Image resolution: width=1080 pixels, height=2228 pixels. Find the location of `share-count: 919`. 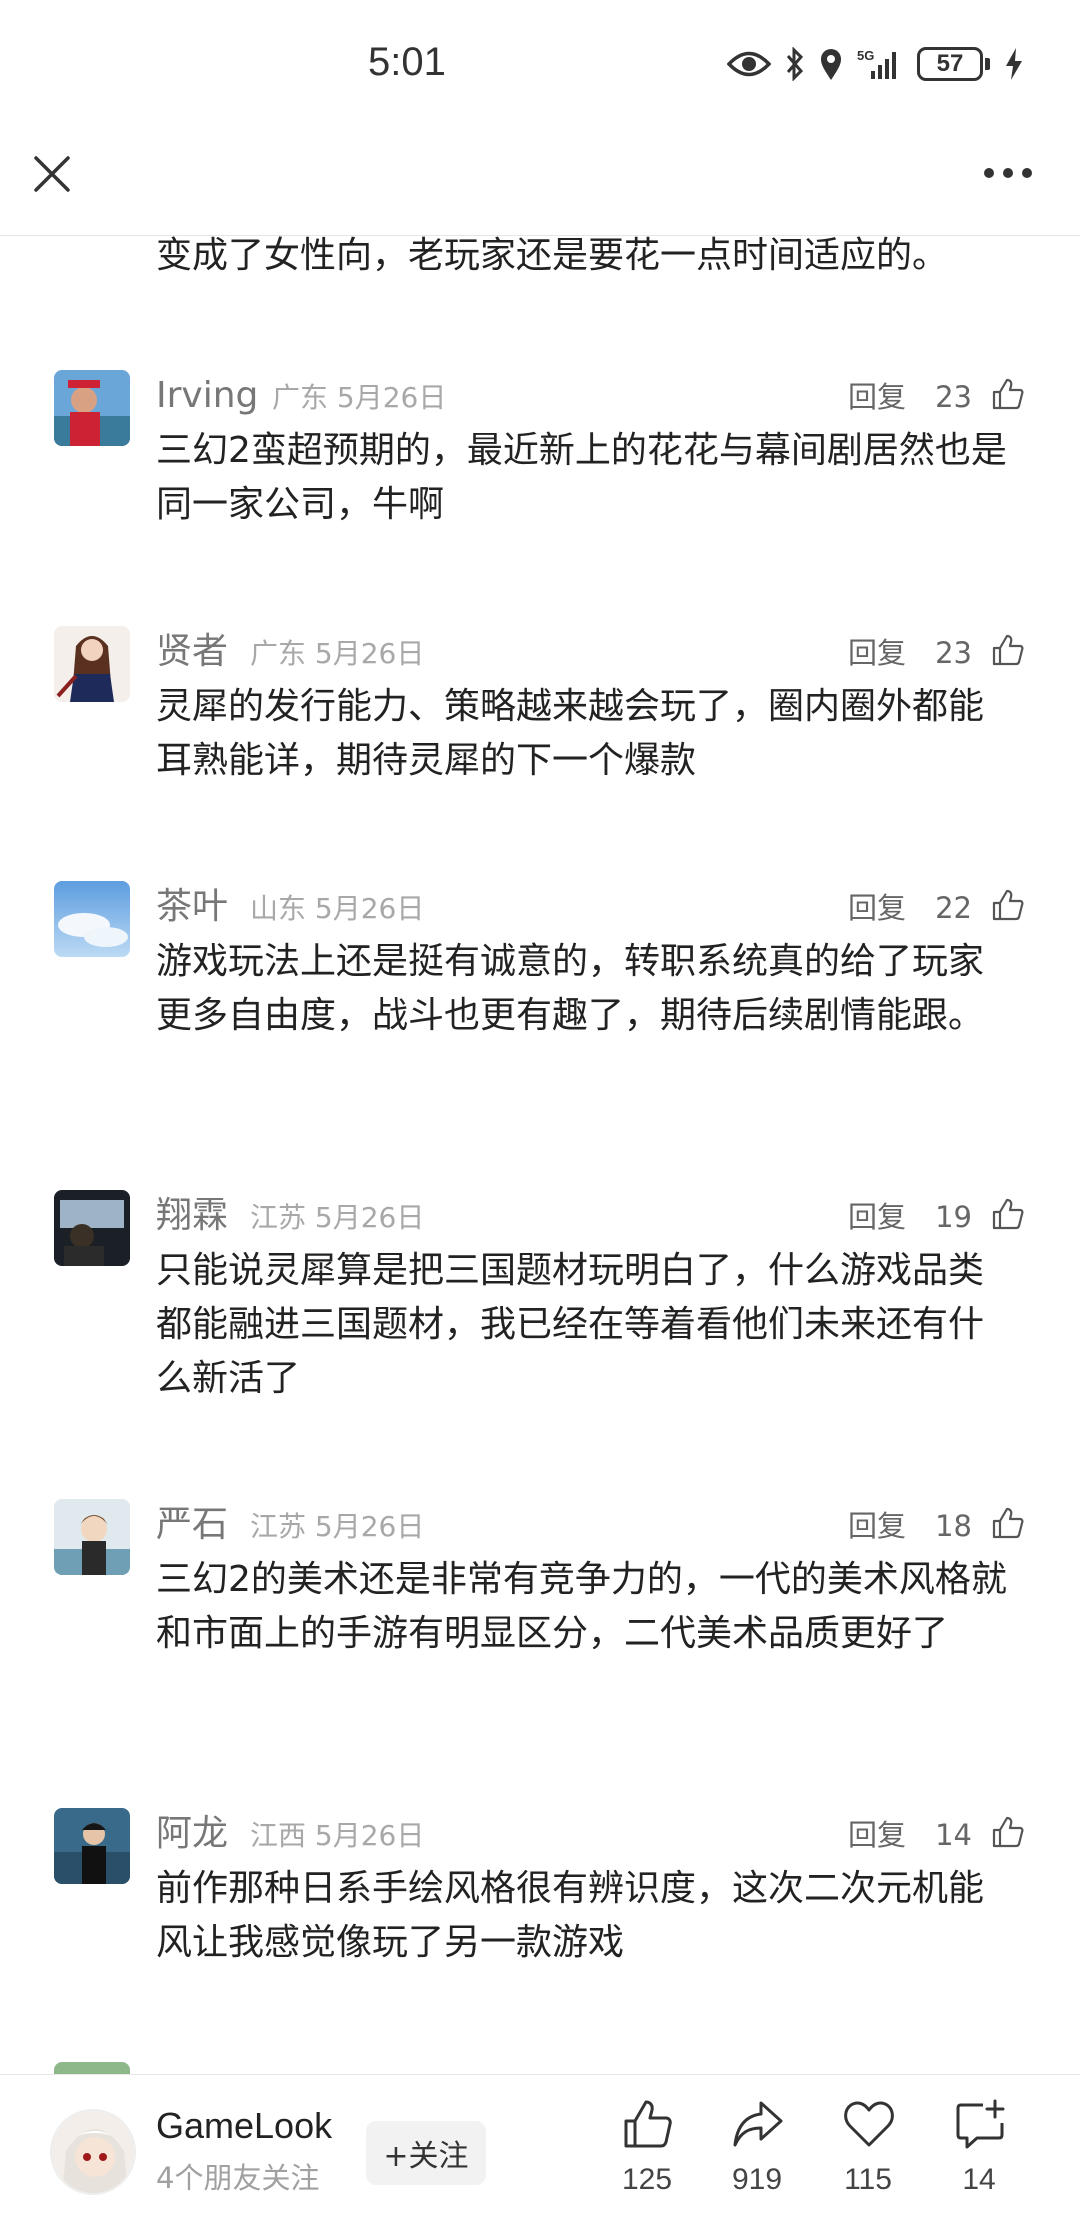

share-count: 919 is located at coordinates (757, 2179).